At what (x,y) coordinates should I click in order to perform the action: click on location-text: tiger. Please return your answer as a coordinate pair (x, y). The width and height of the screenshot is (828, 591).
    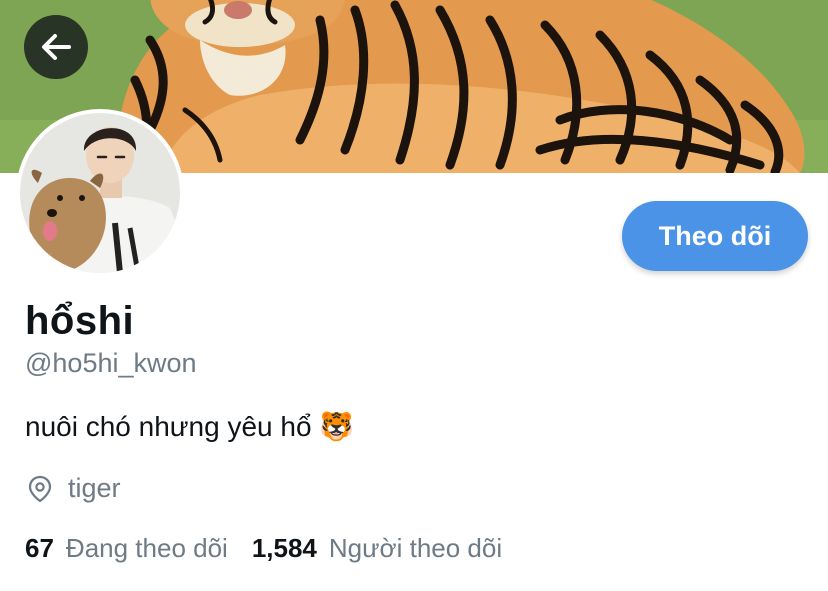
    Looking at the image, I should click on (94, 488).